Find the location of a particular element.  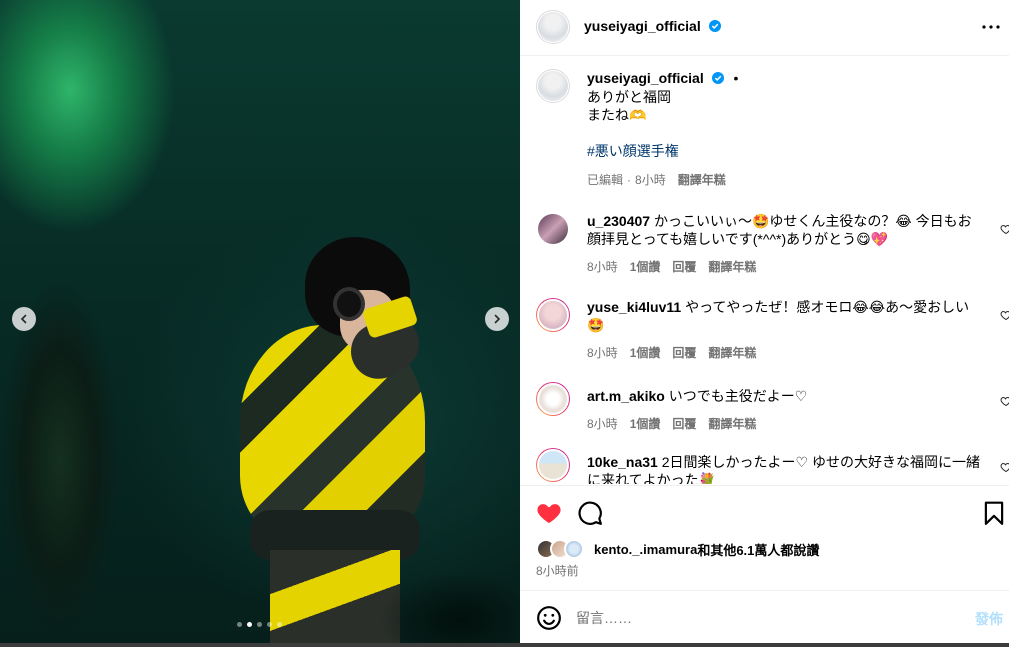

author-username: yuseiyagi_official is located at coordinates (642, 26).